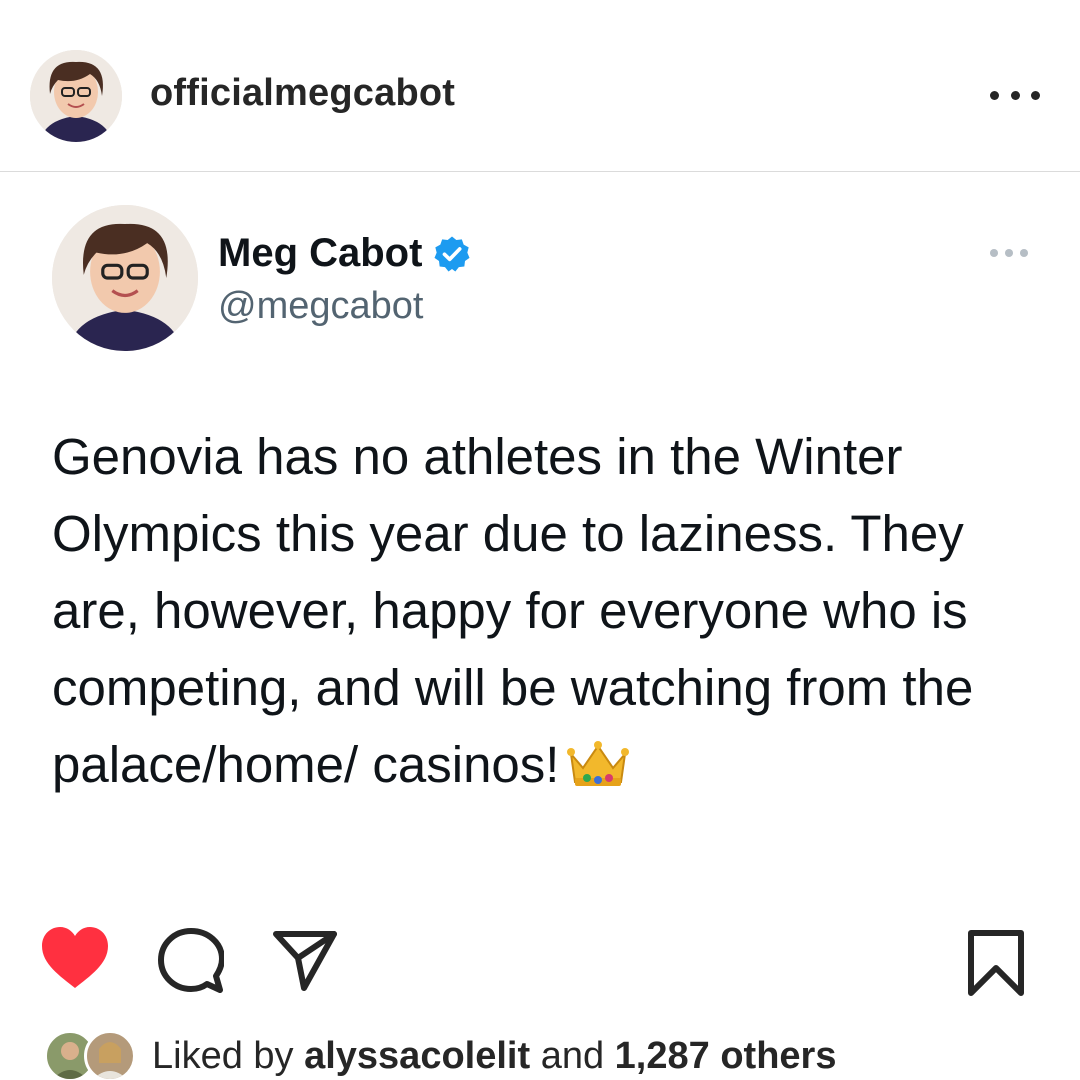 The height and width of the screenshot is (1080, 1080). I want to click on tweet-author: Meg Cabot, so click(345, 253).